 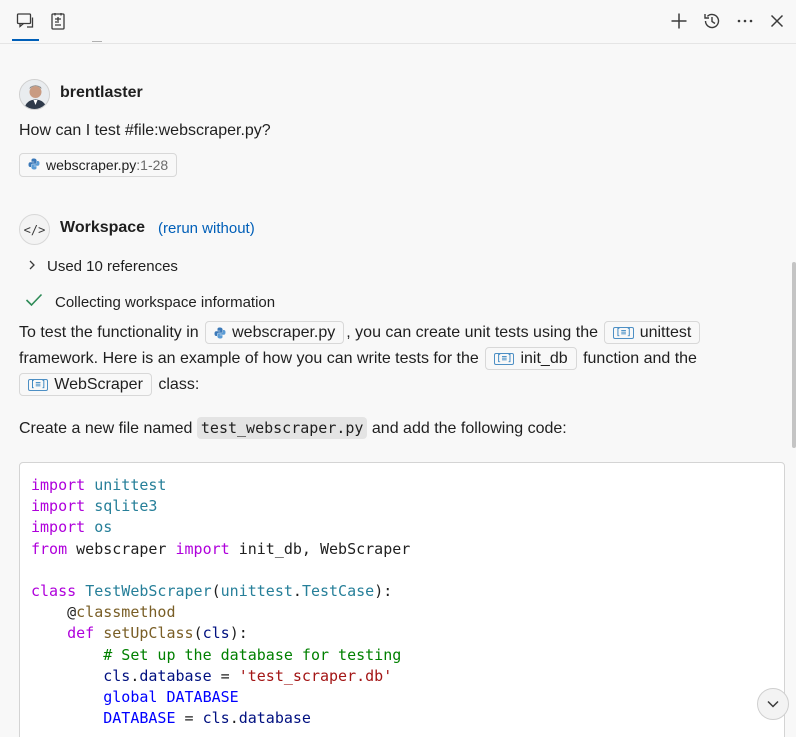 What do you see at coordinates (165, 302) in the screenshot?
I see `progress-label: Collecting workspace information` at bounding box center [165, 302].